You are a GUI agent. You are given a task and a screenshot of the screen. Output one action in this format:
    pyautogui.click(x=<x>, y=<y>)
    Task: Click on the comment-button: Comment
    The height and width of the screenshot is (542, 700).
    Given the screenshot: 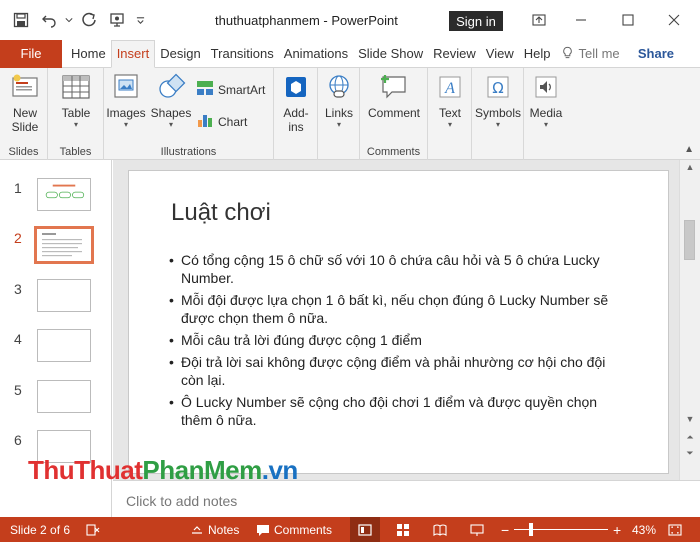 What is the action you would take?
    pyautogui.click(x=394, y=96)
    